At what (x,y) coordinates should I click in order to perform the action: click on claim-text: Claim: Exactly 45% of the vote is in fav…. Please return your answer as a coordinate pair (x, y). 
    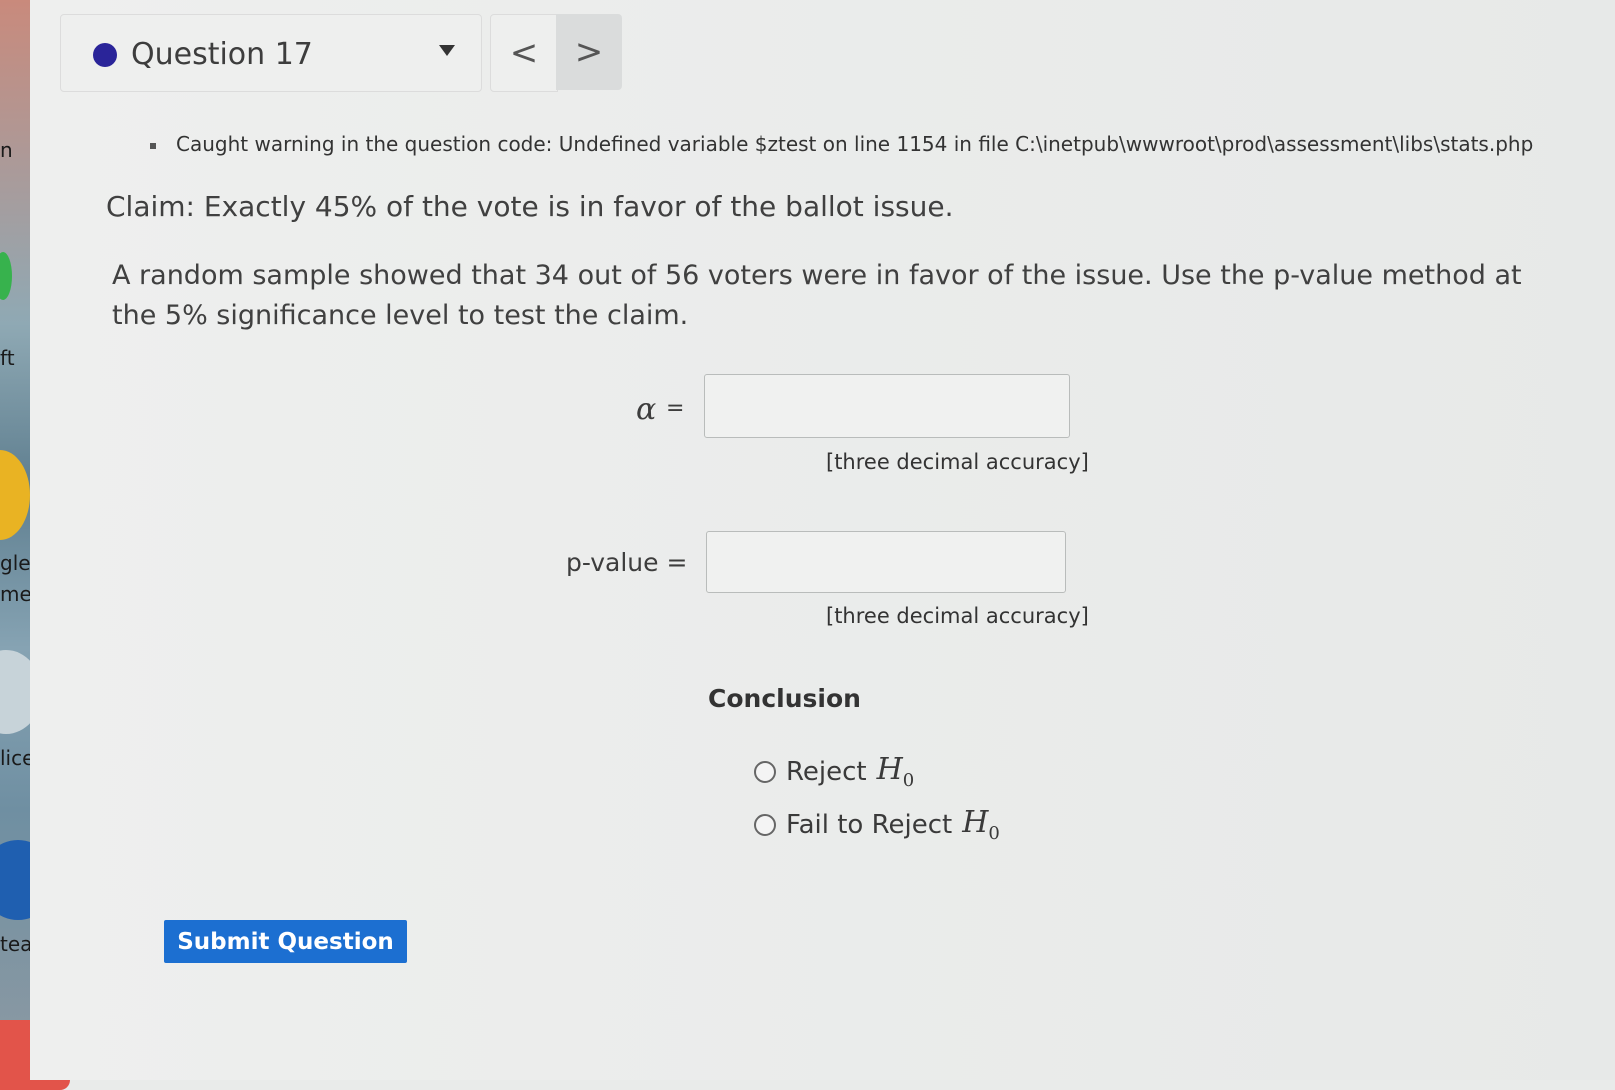
    Looking at the image, I should click on (530, 206).